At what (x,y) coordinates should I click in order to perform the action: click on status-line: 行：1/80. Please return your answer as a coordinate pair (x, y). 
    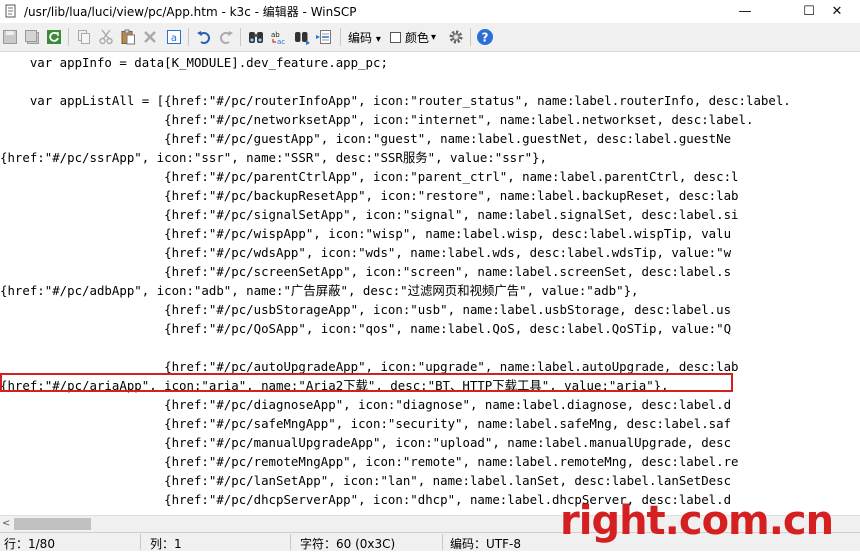
    Looking at the image, I should click on (29, 544).